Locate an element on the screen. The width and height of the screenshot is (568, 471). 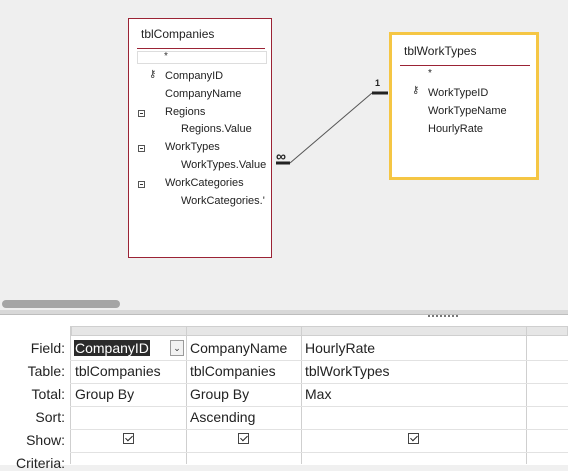
row-label-total: Total: is located at coordinates (48, 394).